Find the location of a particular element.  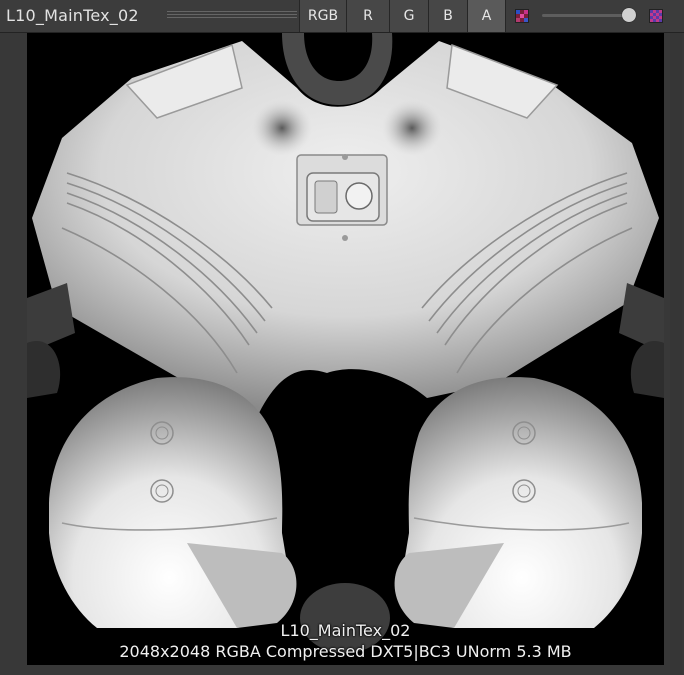

vertical-scrollbar is located at coordinates (676, 354).